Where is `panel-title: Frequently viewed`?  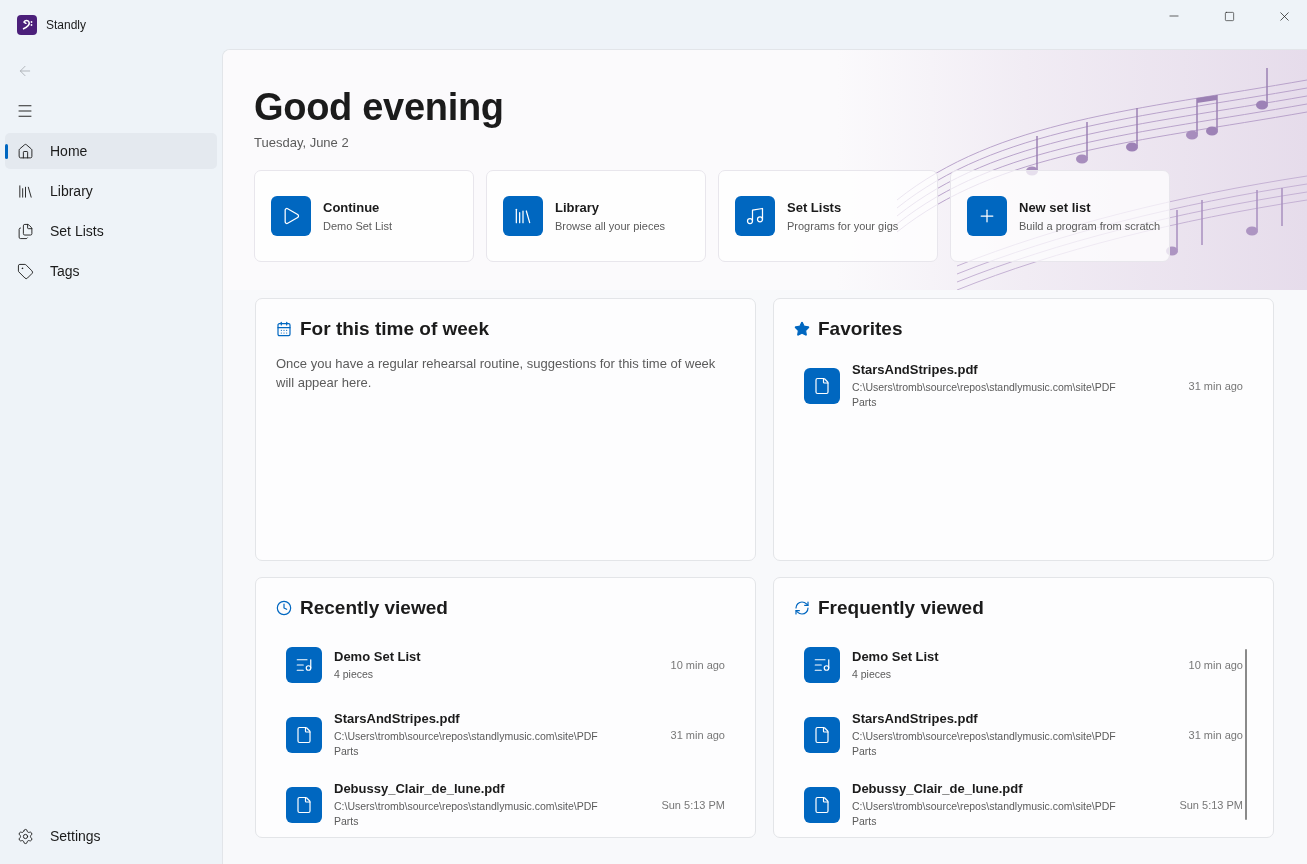
panel-title: Frequently viewed is located at coordinates (901, 608).